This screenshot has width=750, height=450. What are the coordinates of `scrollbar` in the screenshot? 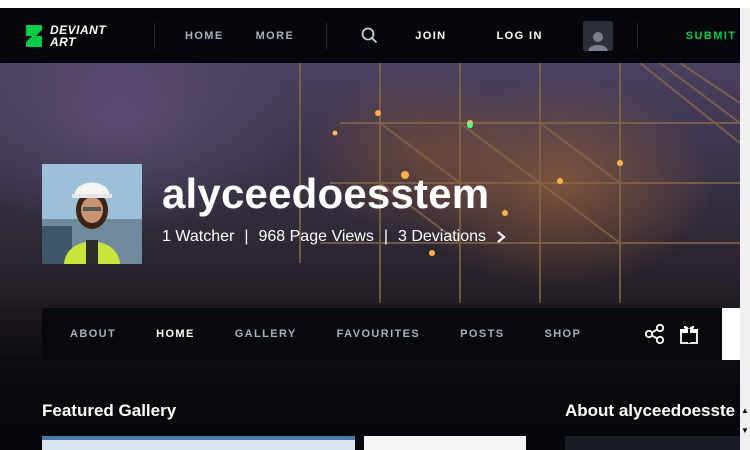 It's located at (745, 229).